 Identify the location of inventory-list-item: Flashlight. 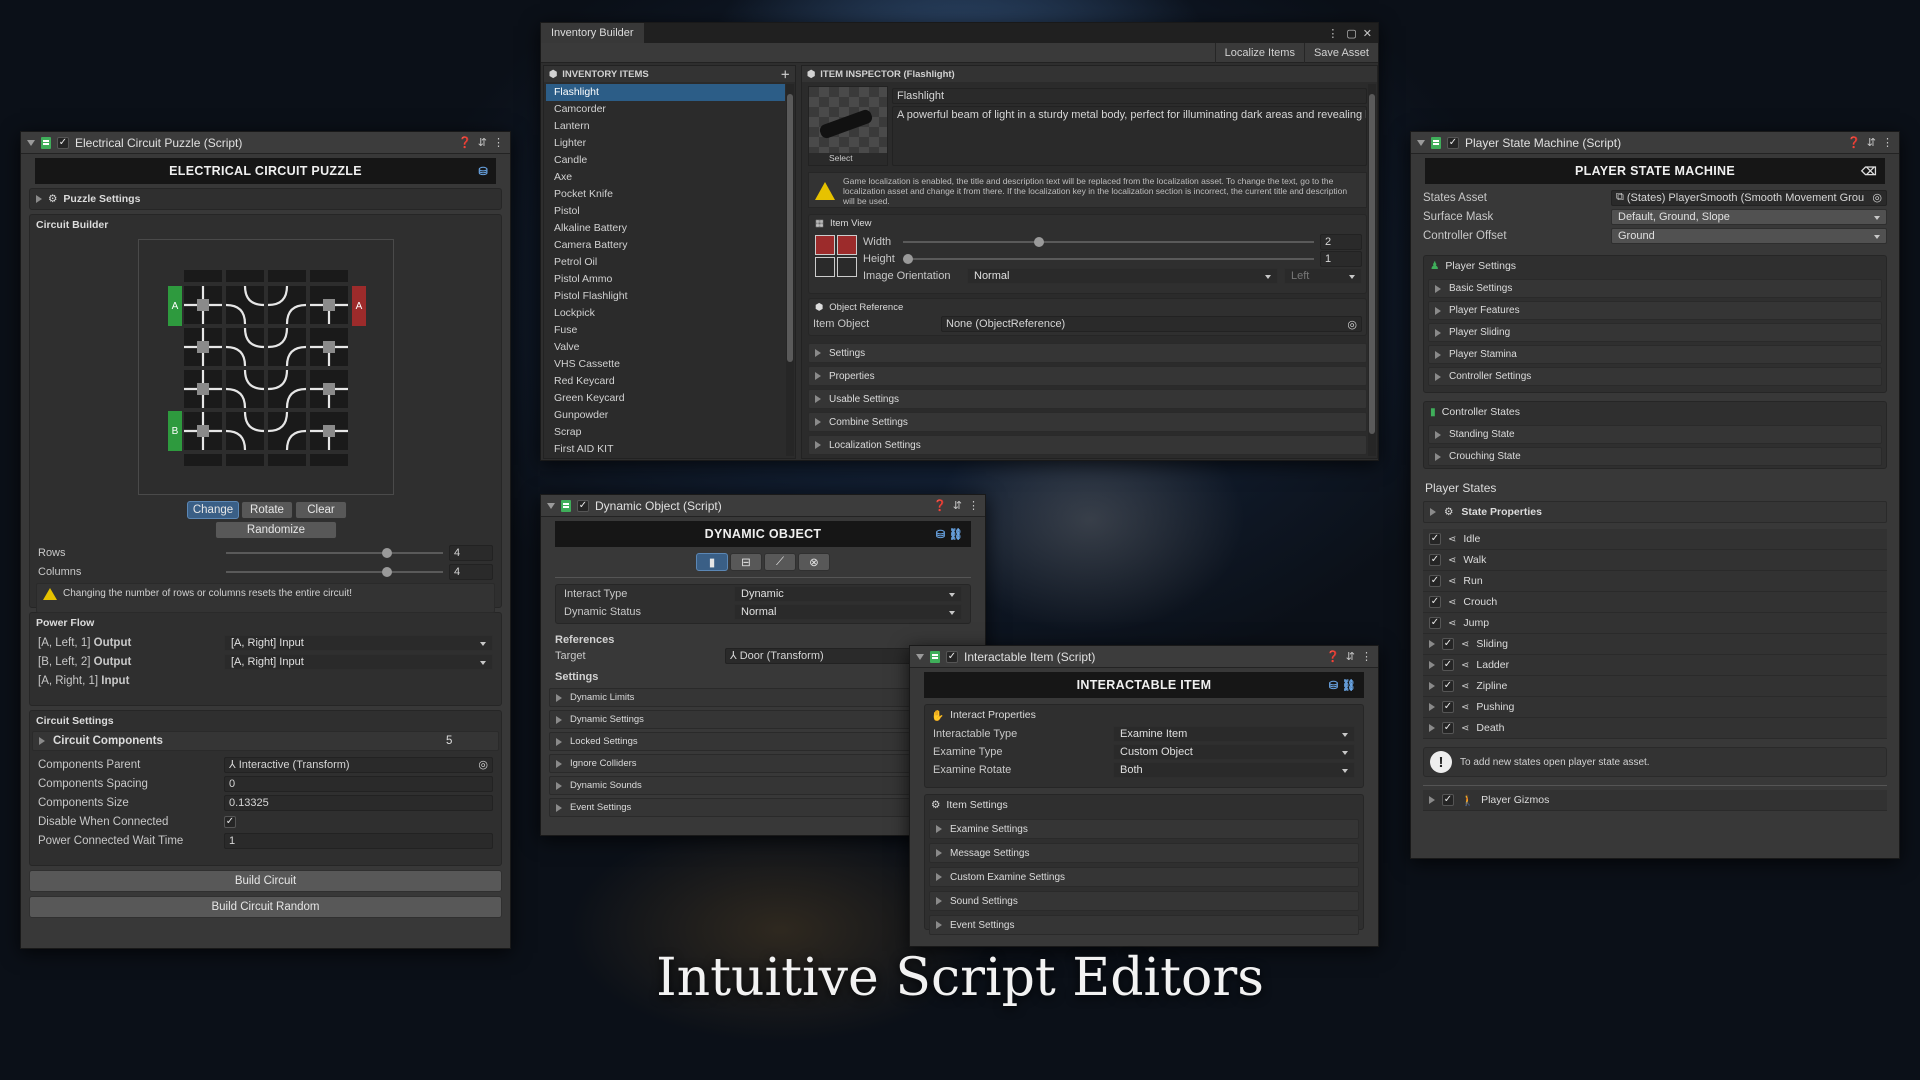
(665, 92).